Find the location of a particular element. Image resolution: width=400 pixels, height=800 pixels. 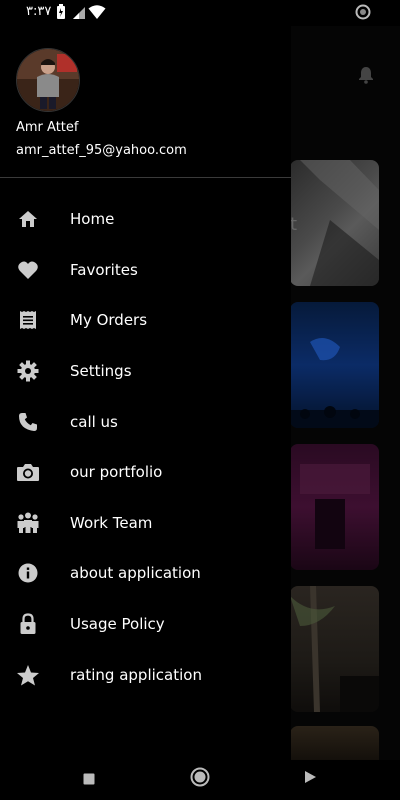

menu-item-usage-policy: Usage Policy is located at coordinates (145, 624).